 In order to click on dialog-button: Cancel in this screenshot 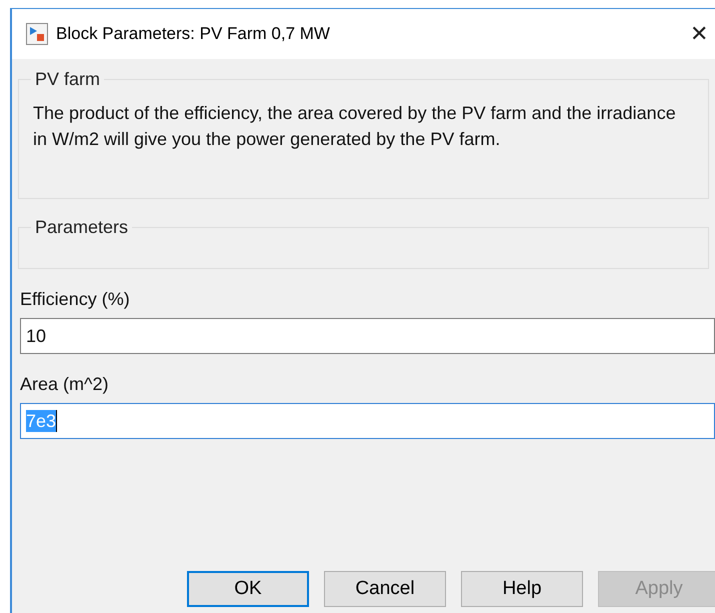, I will do `click(385, 589)`.